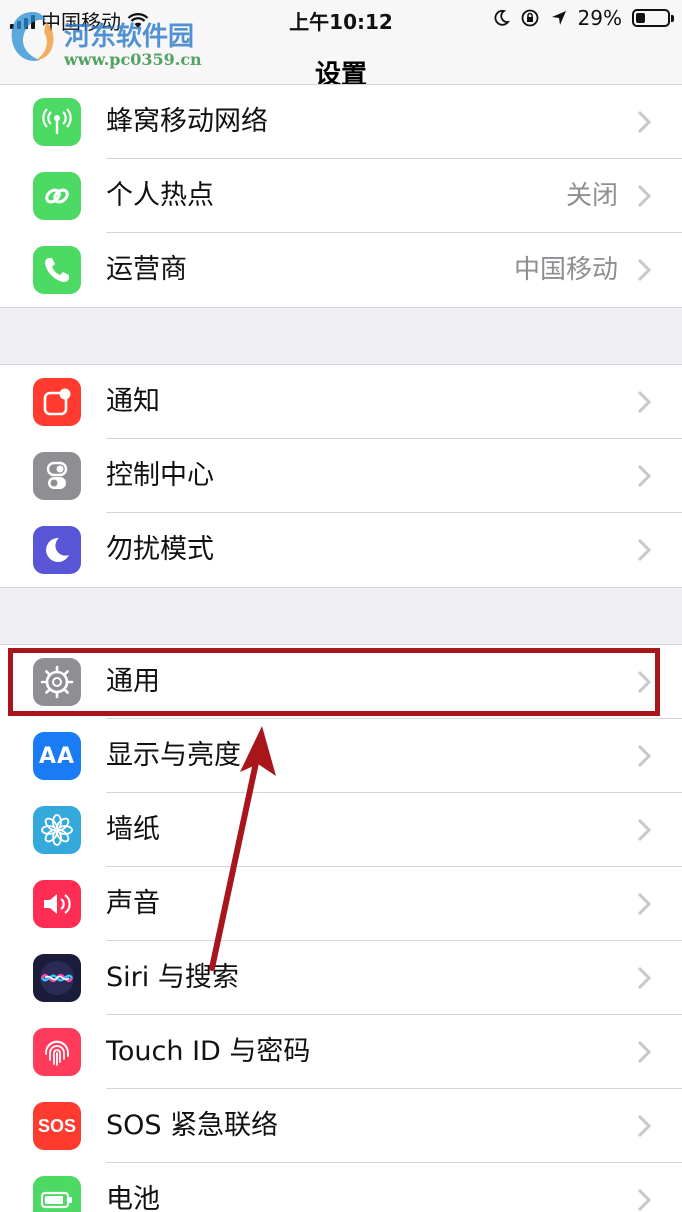 This screenshot has width=682, height=1212. Describe the element at coordinates (57, 682) in the screenshot. I see `gear-icon` at that location.